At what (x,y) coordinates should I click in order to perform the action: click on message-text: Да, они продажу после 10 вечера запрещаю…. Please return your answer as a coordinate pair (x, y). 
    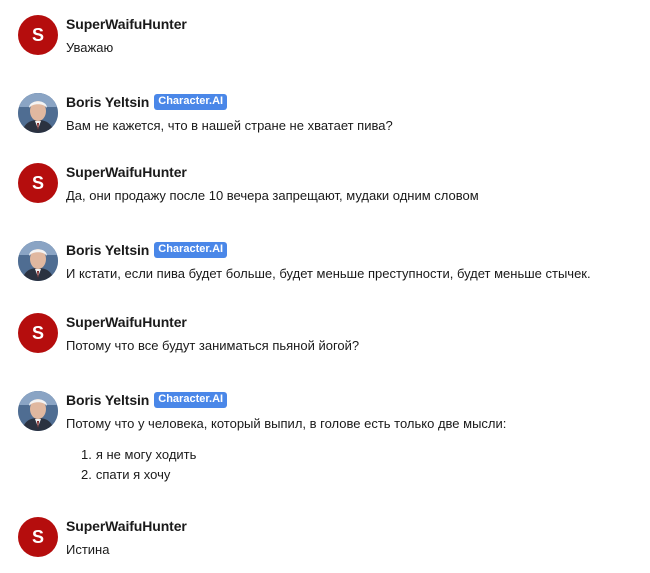
    Looking at the image, I should click on (272, 195).